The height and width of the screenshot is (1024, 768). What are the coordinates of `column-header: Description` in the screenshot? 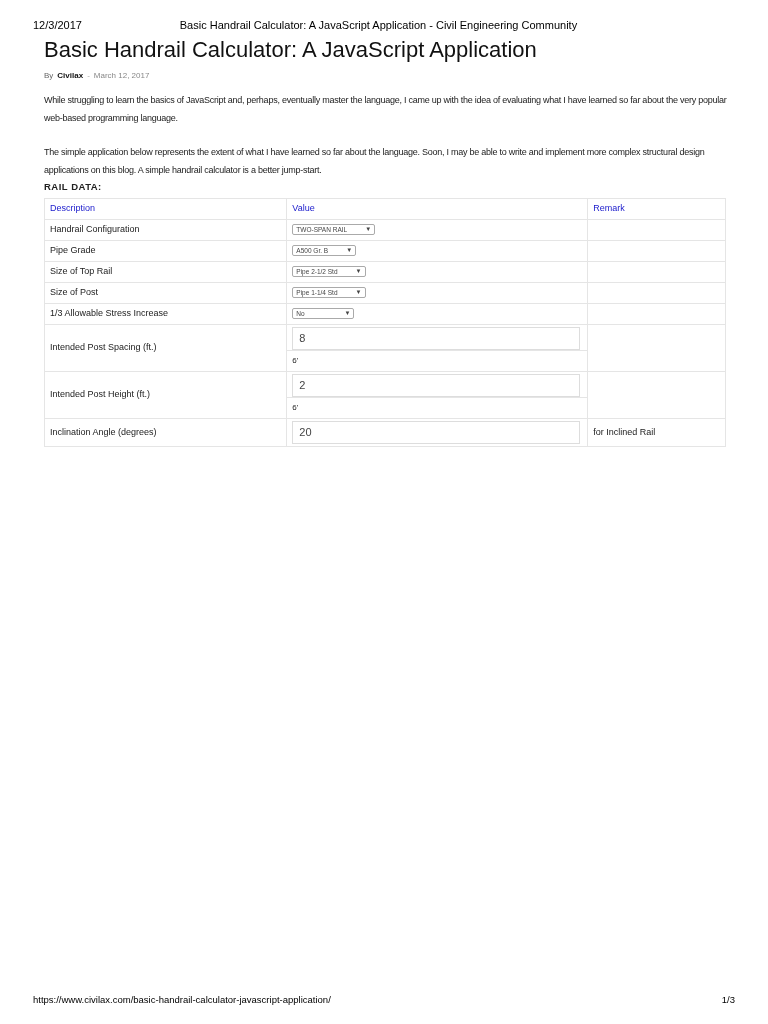 It's located at (165, 209).